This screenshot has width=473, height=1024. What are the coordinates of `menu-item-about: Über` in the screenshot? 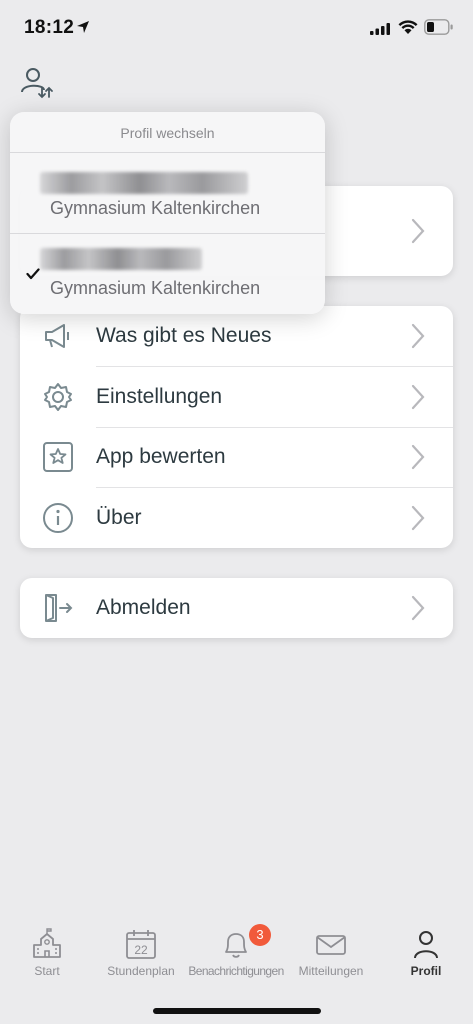 It's located at (236, 518).